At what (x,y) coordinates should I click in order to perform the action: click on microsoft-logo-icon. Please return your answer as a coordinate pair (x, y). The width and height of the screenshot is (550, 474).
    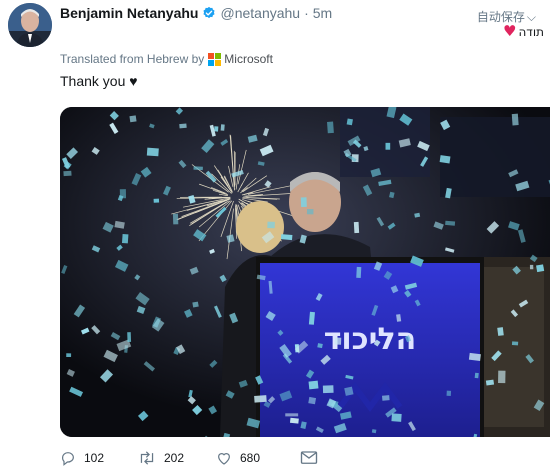
    Looking at the image, I should click on (215, 59).